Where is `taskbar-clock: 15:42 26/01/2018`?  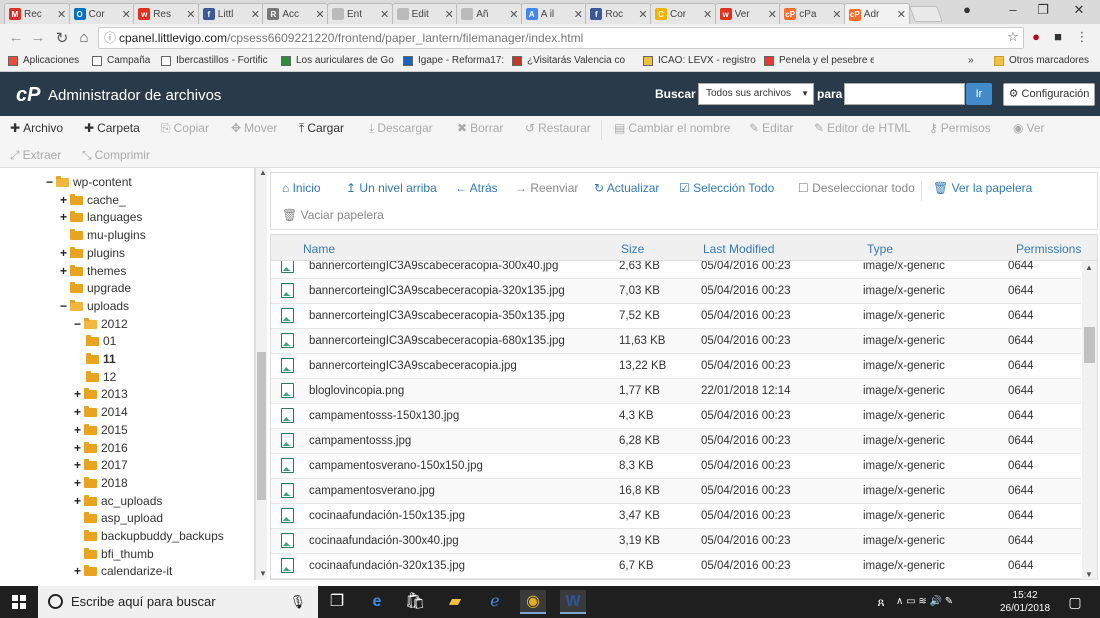 taskbar-clock: 15:42 26/01/2018 is located at coordinates (1025, 602).